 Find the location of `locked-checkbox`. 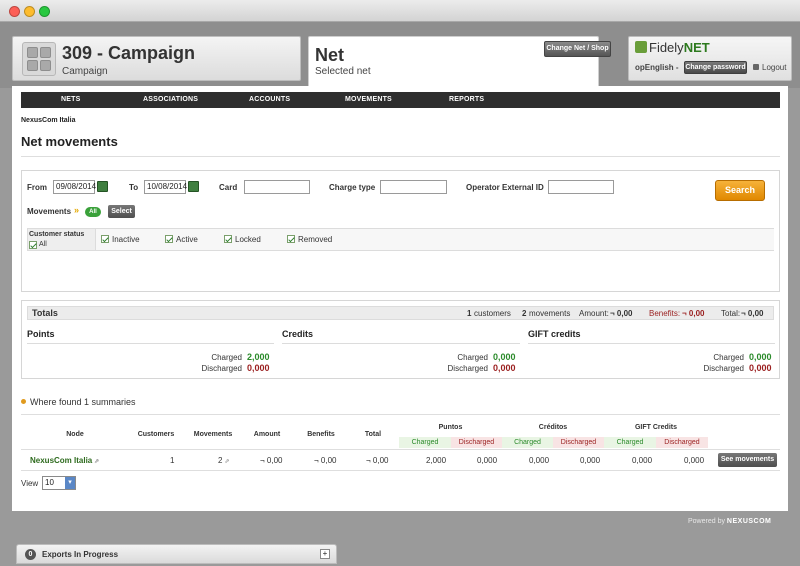

locked-checkbox is located at coordinates (228, 239).